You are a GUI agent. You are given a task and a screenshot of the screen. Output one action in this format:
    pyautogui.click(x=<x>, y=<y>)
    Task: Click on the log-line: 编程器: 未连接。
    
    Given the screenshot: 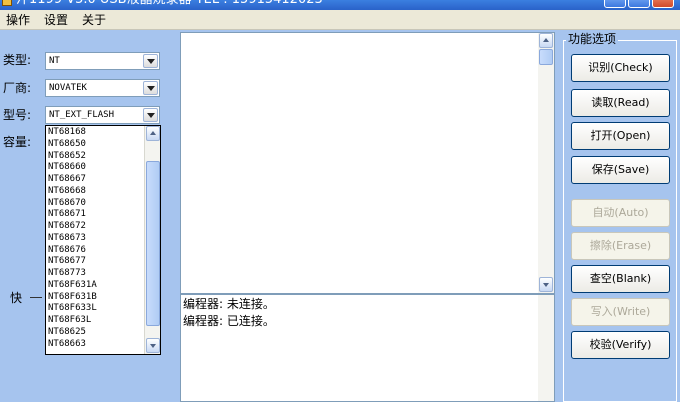 What is the action you would take?
    pyautogui.click(x=229, y=304)
    